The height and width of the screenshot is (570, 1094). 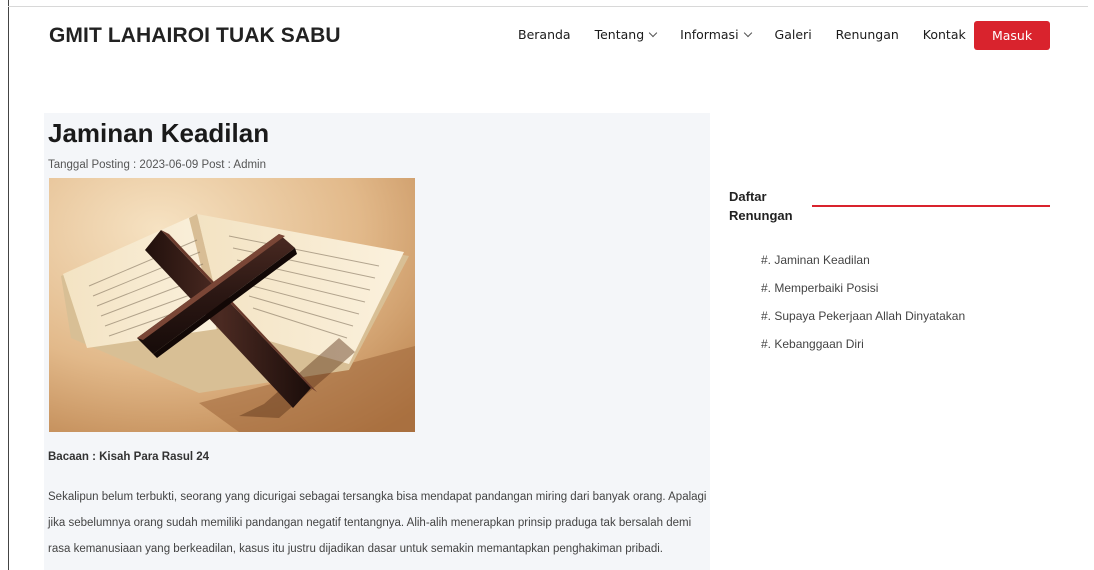 What do you see at coordinates (863, 321) in the screenshot?
I see `sidebar-item-supaya-pekerjaan: #. Supaya Pekerjaan Allah Dinyatakan` at bounding box center [863, 321].